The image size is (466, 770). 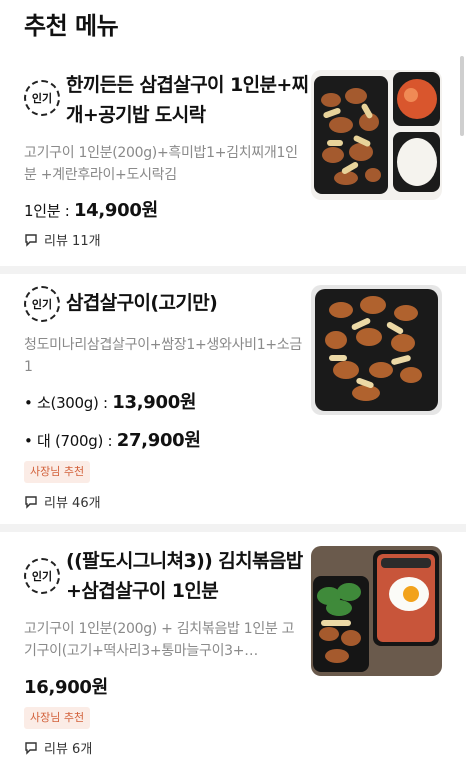 I want to click on price-option: • 소(300g) : 13,900원, so click(x=110, y=401).